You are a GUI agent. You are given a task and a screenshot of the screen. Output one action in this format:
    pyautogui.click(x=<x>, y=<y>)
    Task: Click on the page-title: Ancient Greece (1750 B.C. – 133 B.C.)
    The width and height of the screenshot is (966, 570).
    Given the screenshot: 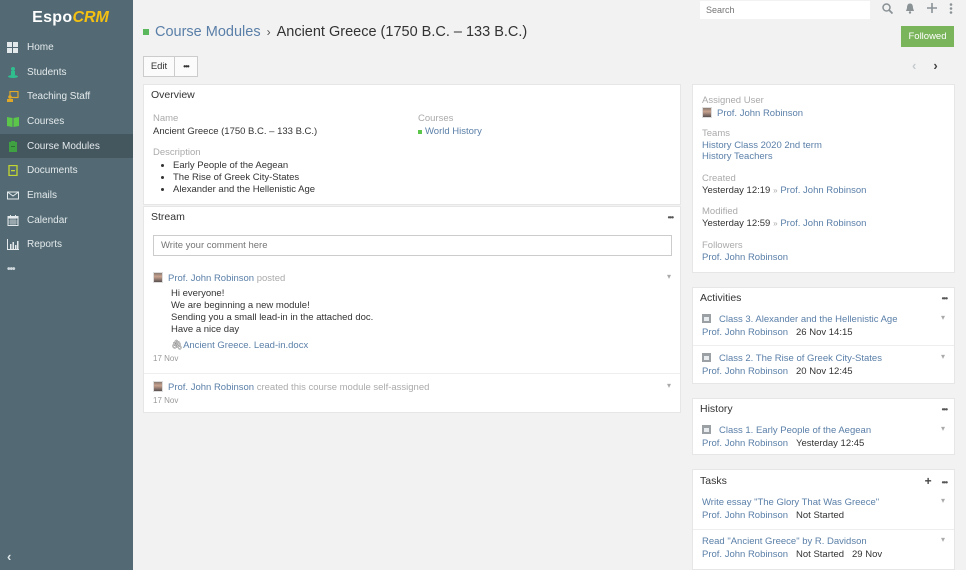 What is the action you would take?
    pyautogui.click(x=402, y=32)
    